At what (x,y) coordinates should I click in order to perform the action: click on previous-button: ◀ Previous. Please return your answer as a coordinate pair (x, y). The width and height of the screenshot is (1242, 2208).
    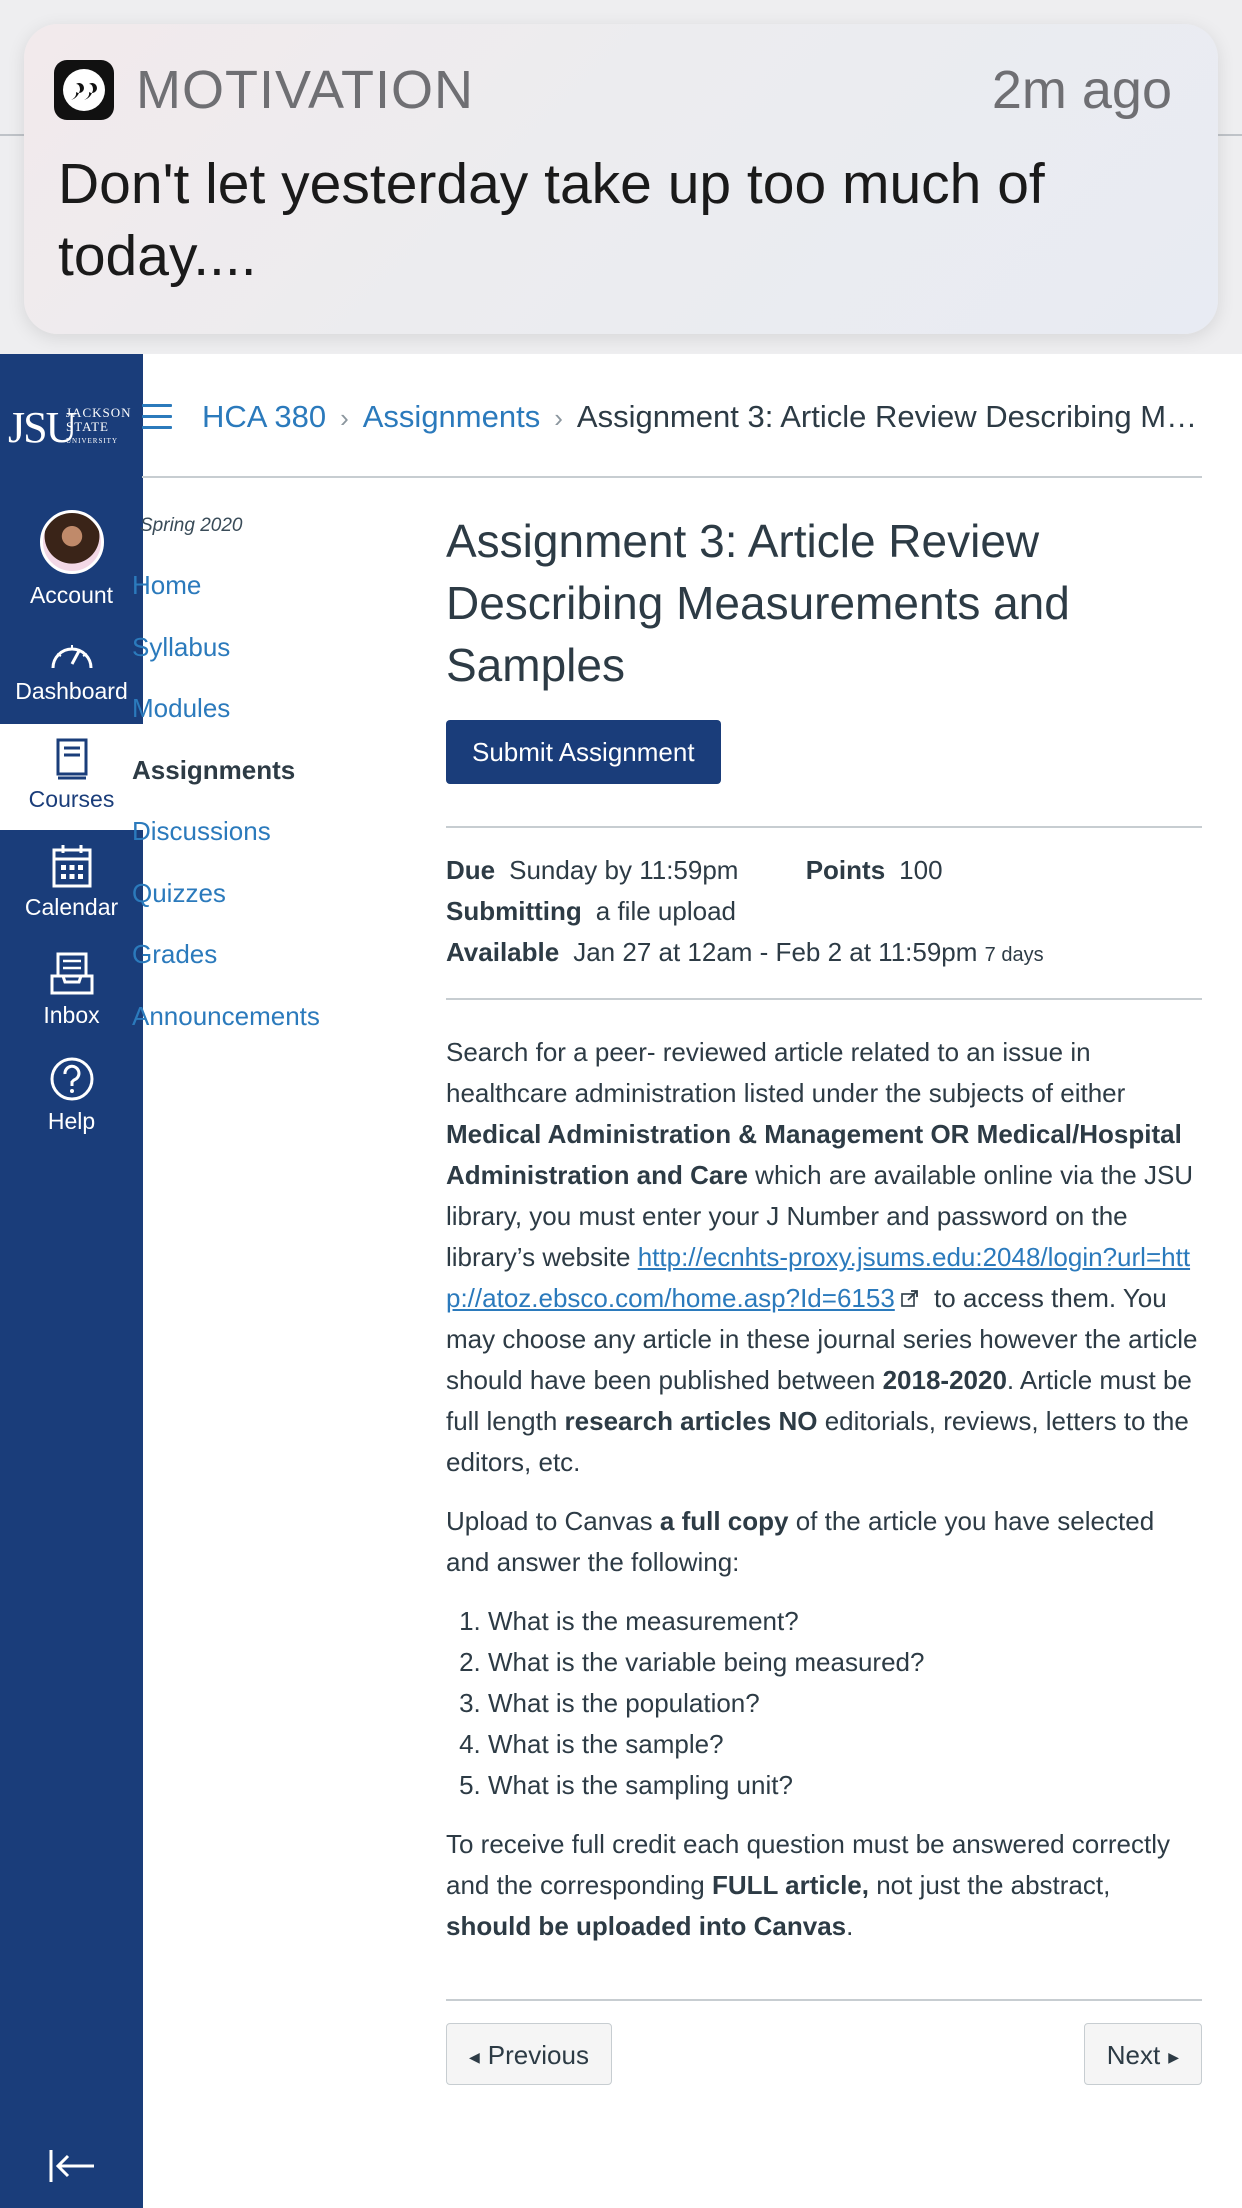
    Looking at the image, I should click on (529, 2054).